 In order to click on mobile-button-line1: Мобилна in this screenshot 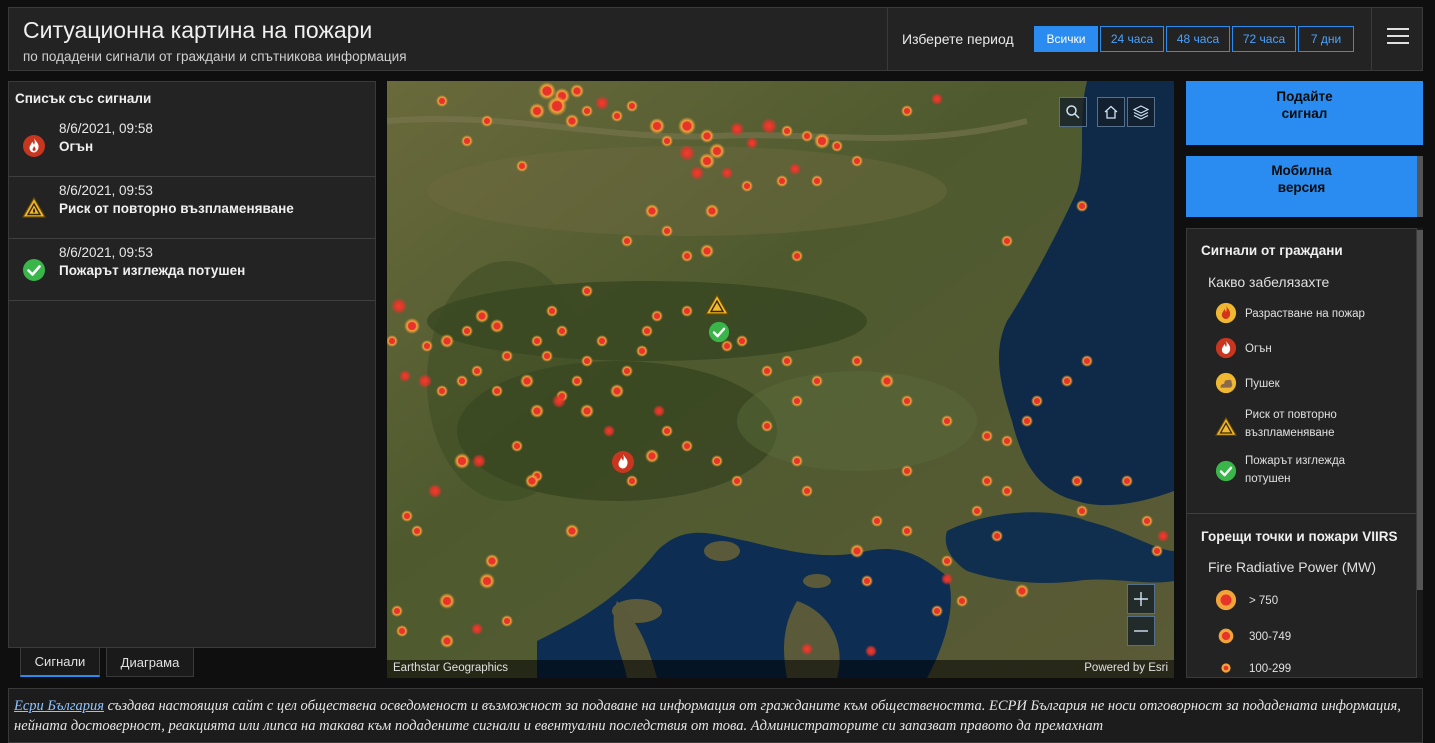, I will do `click(1301, 170)`.